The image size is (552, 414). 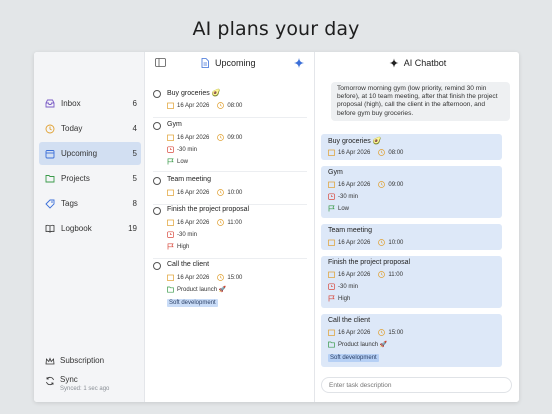 I want to click on card-priority-value: High, so click(x=344, y=298).